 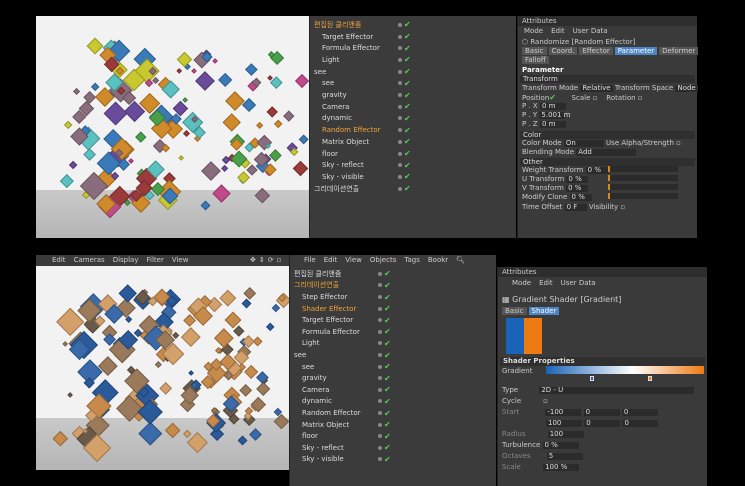 I want to click on viewport-bottom, so click(x=162, y=368).